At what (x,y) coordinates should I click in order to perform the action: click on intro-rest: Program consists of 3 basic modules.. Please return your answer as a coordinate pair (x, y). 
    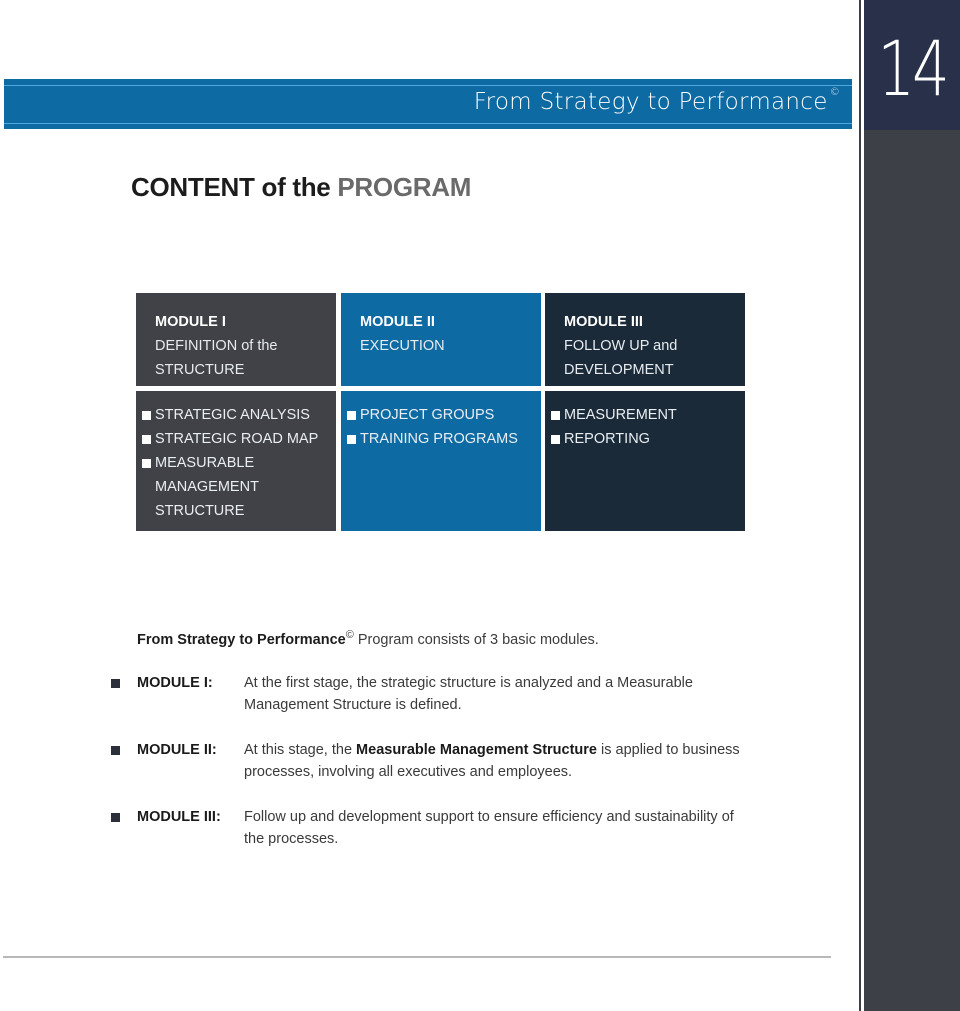
    Looking at the image, I should click on (476, 639).